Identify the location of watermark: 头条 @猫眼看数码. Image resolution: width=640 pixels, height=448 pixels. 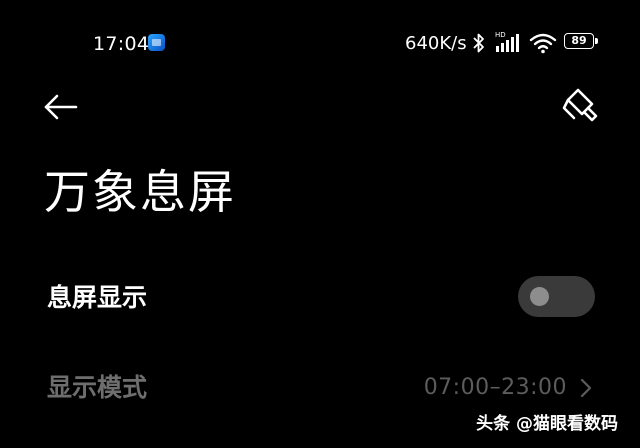
(547, 424).